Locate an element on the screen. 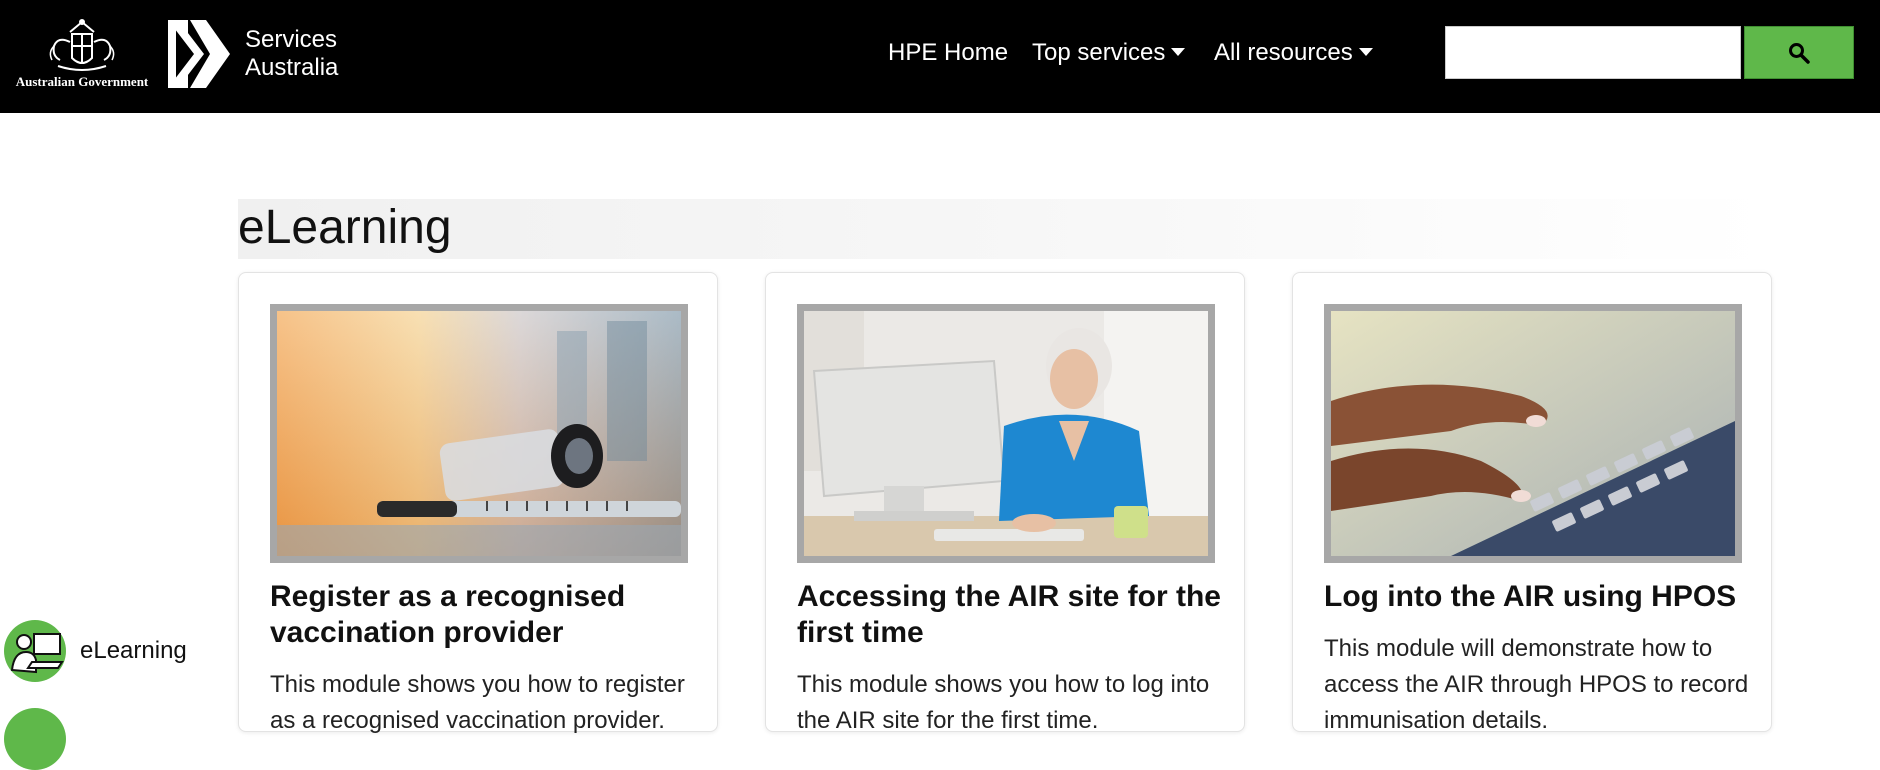 The image size is (1880, 770). side-nav-elearning: eLearning is located at coordinates (104, 651).